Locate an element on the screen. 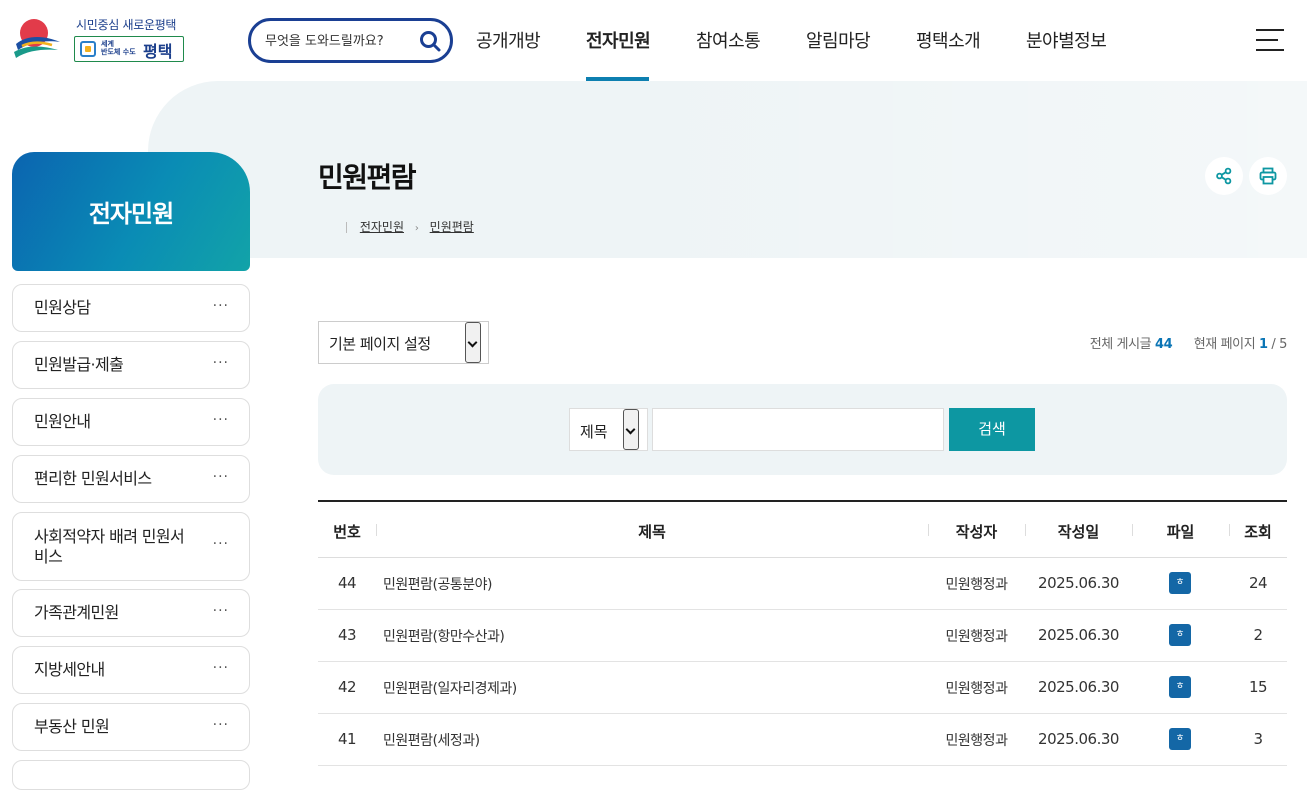 This screenshot has width=1307, height=790. sidebar-item-real-estate: 부동산 민원 ··· is located at coordinates (131, 727).